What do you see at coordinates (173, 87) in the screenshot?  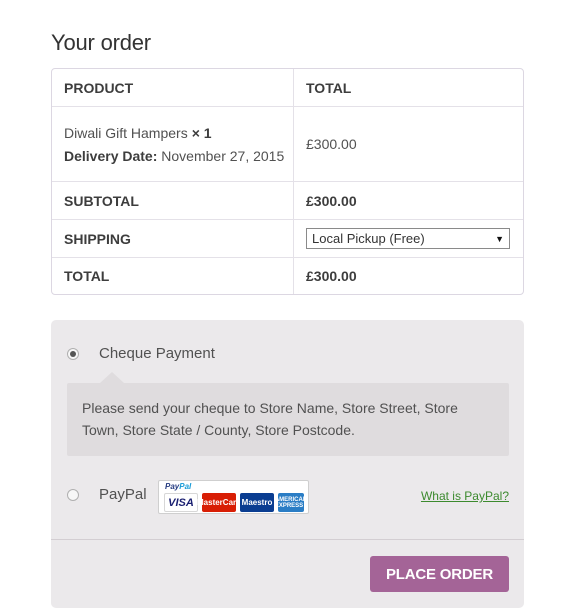 I see `col-header-product: PRODUCT` at bounding box center [173, 87].